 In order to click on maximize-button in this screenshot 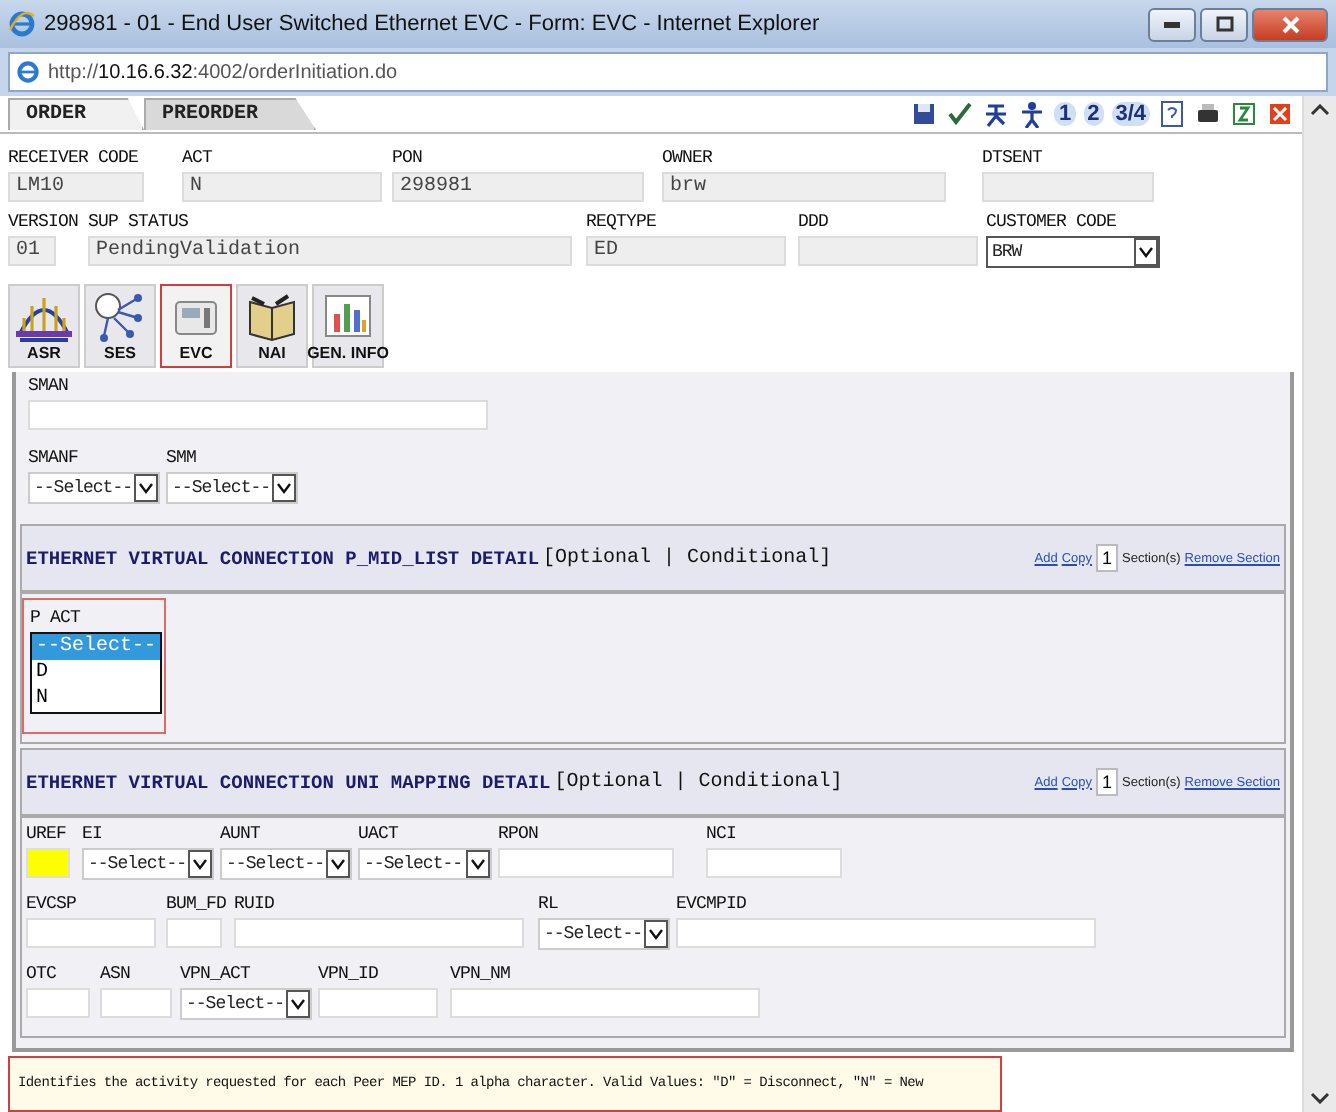, I will do `click(1224, 24)`.